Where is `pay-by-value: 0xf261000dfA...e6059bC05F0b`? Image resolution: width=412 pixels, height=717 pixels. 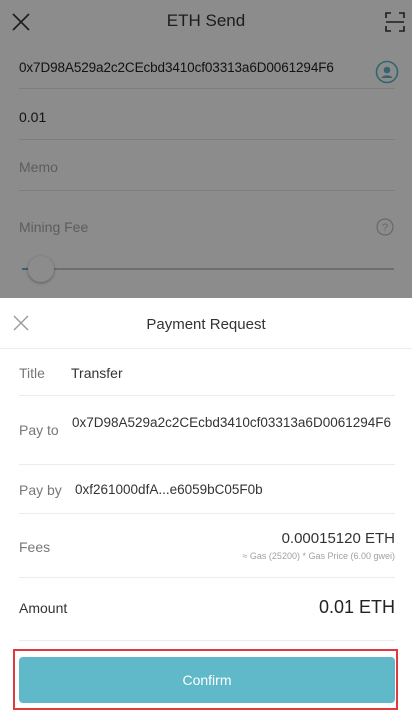
pay-by-value: 0xf261000dfA...e6059bC05F0b is located at coordinates (169, 489).